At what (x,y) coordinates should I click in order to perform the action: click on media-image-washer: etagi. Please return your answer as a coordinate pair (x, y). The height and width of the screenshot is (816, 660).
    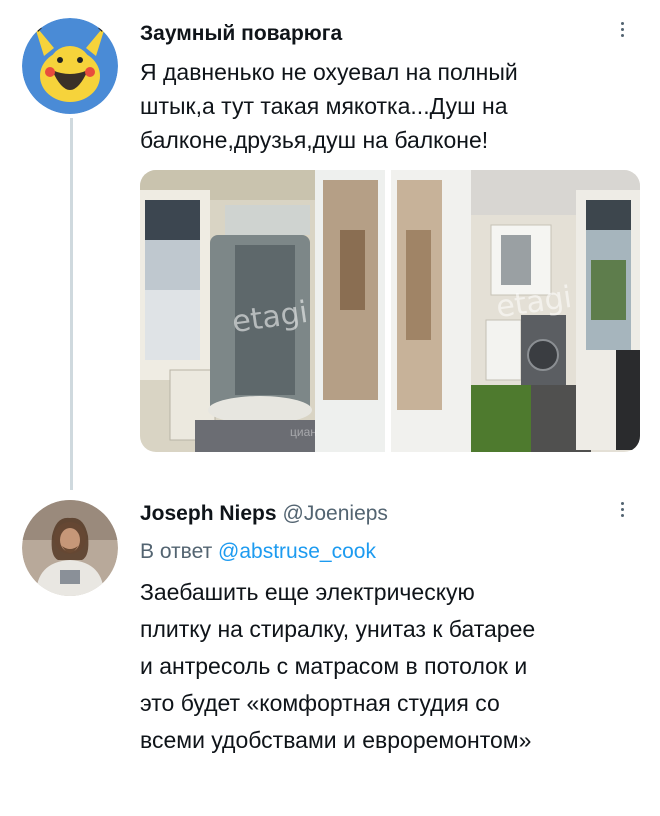
    Looking at the image, I should click on (515, 311).